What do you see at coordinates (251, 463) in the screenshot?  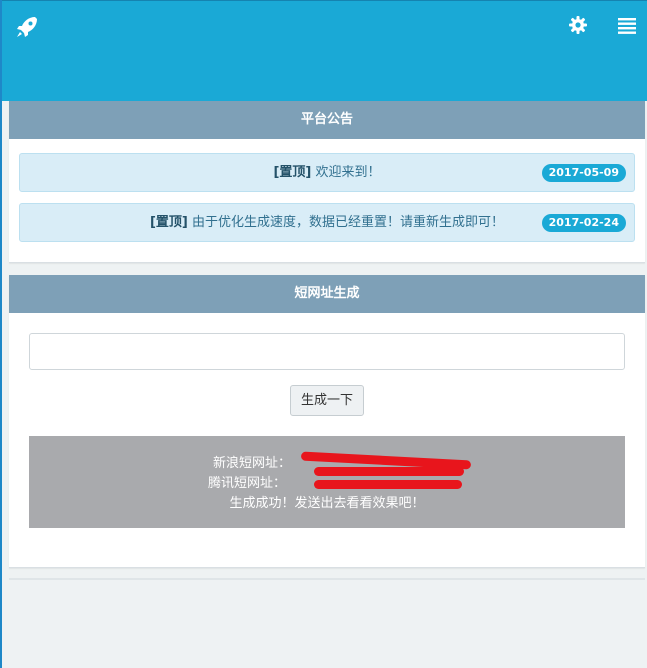 I see `sina-label: 新浪短网址：` at bounding box center [251, 463].